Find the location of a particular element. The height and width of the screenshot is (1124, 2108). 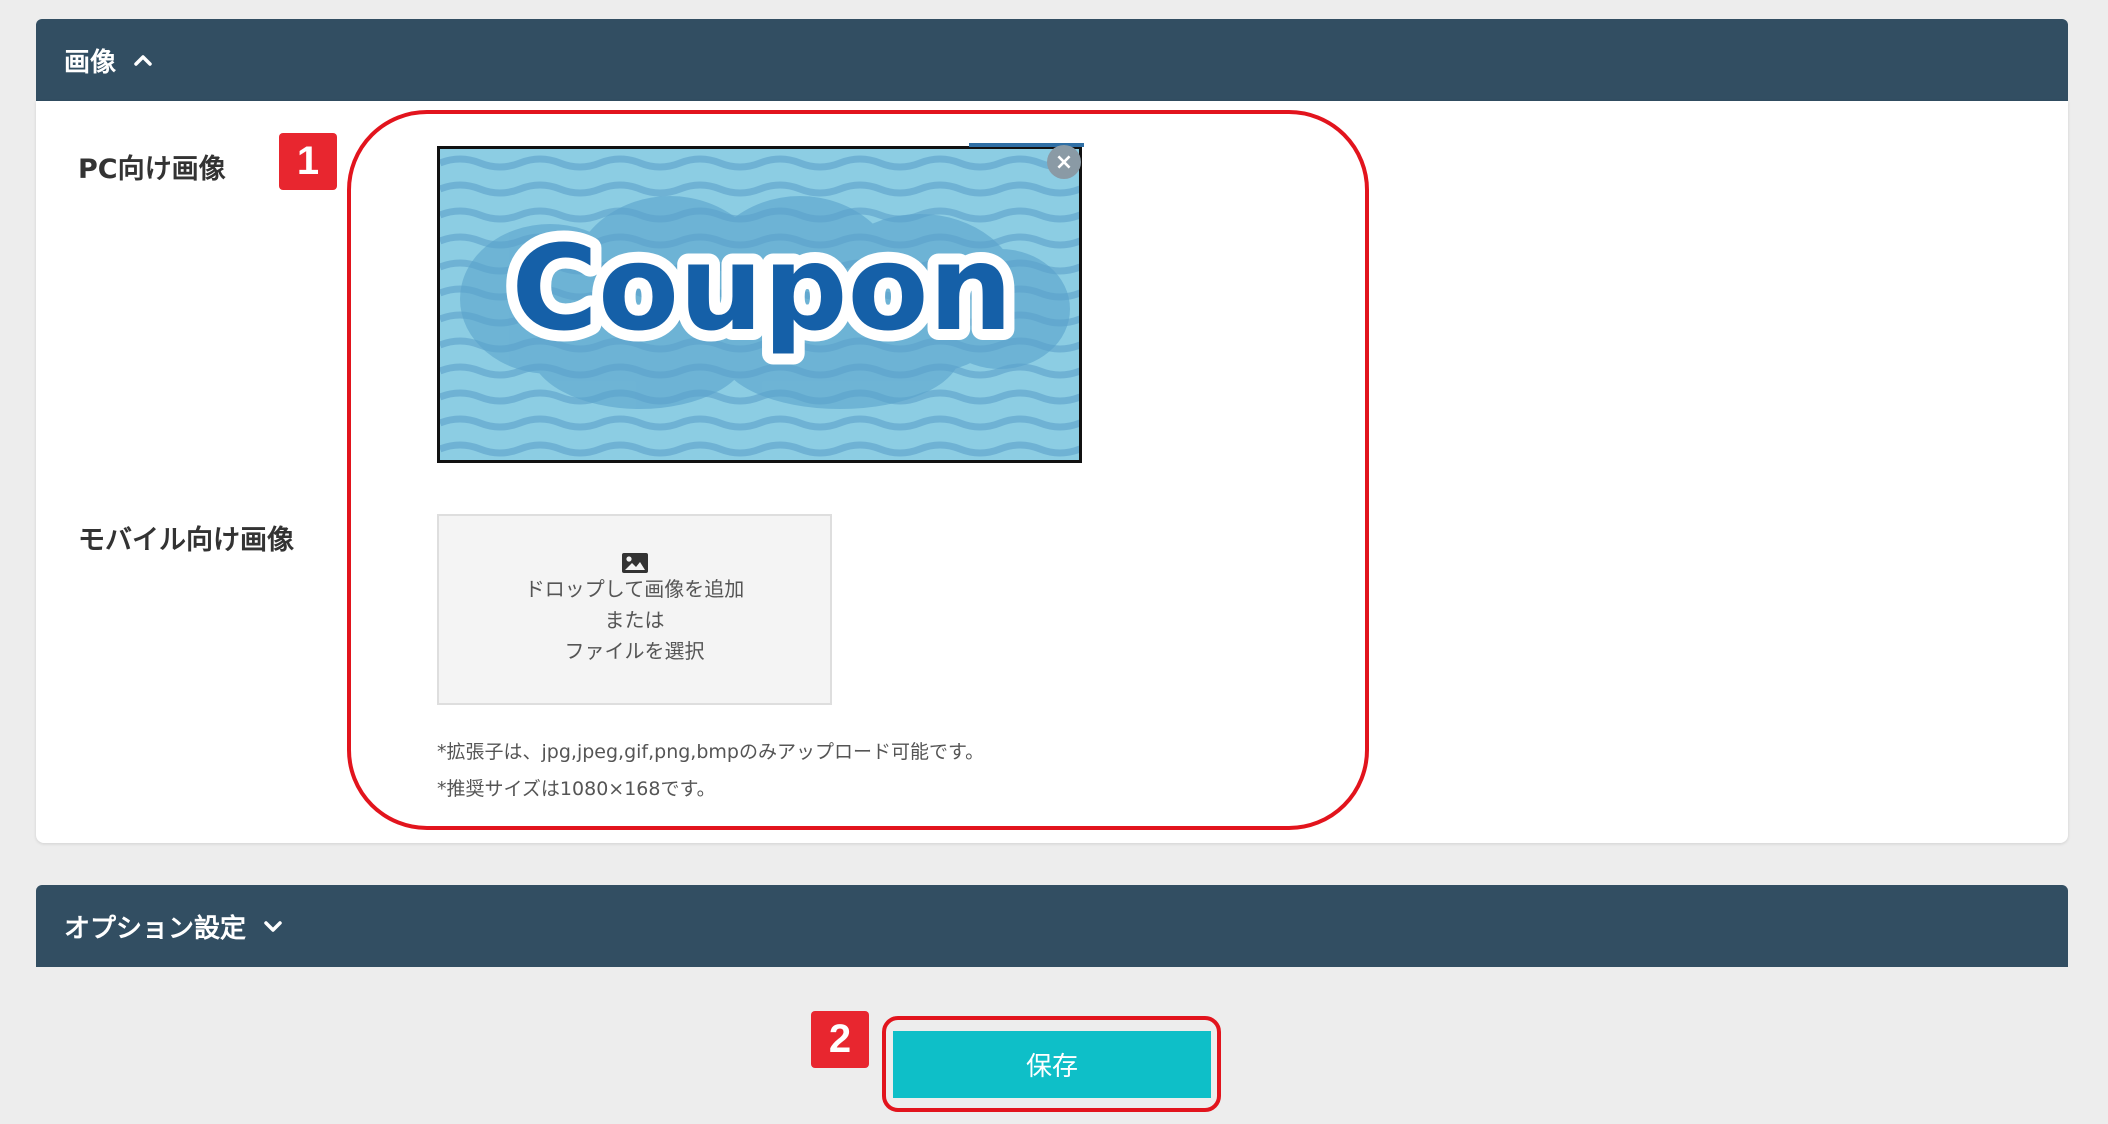

option-section-header: オプション設定 is located at coordinates (1052, 926).